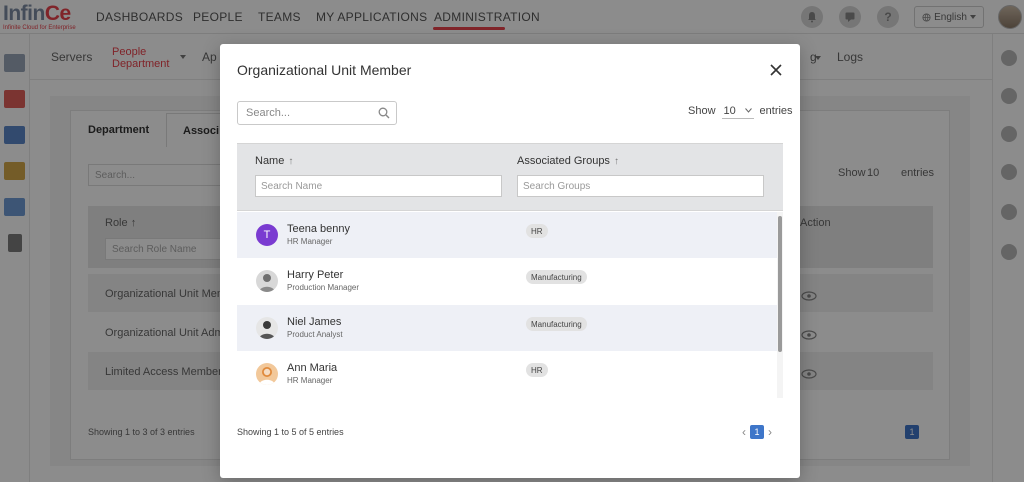 The width and height of the screenshot is (1024, 482). What do you see at coordinates (744, 432) in the screenshot?
I see `prev-page-icon: ‹` at bounding box center [744, 432].